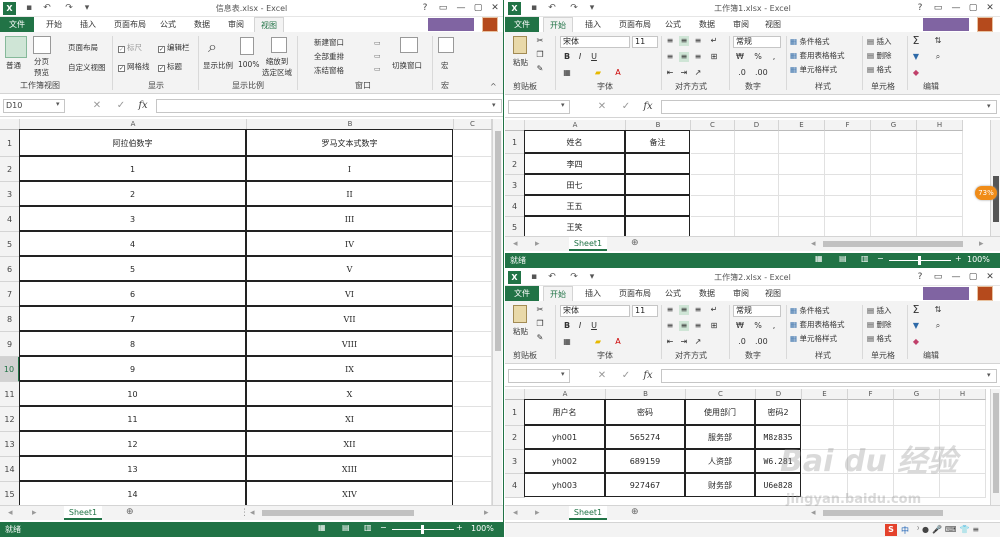 The width and height of the screenshot is (1000, 537). I want to click on find-icon: ⌕, so click(938, 57).